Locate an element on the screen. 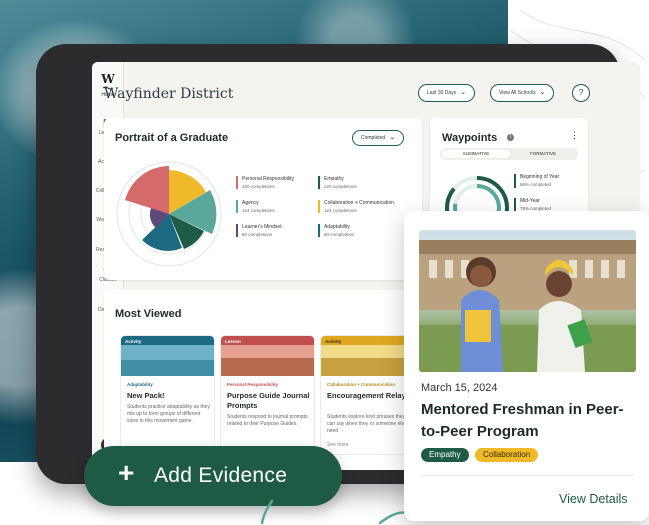 This screenshot has width=649, height=525. plus-icon: + is located at coordinates (126, 472).